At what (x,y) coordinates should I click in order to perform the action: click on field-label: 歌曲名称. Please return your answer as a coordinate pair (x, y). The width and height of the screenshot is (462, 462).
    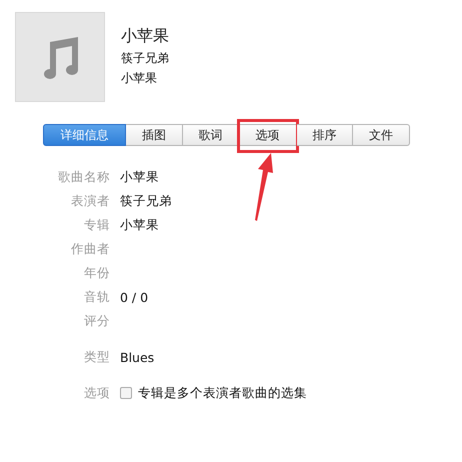
    Looking at the image, I should click on (83, 177).